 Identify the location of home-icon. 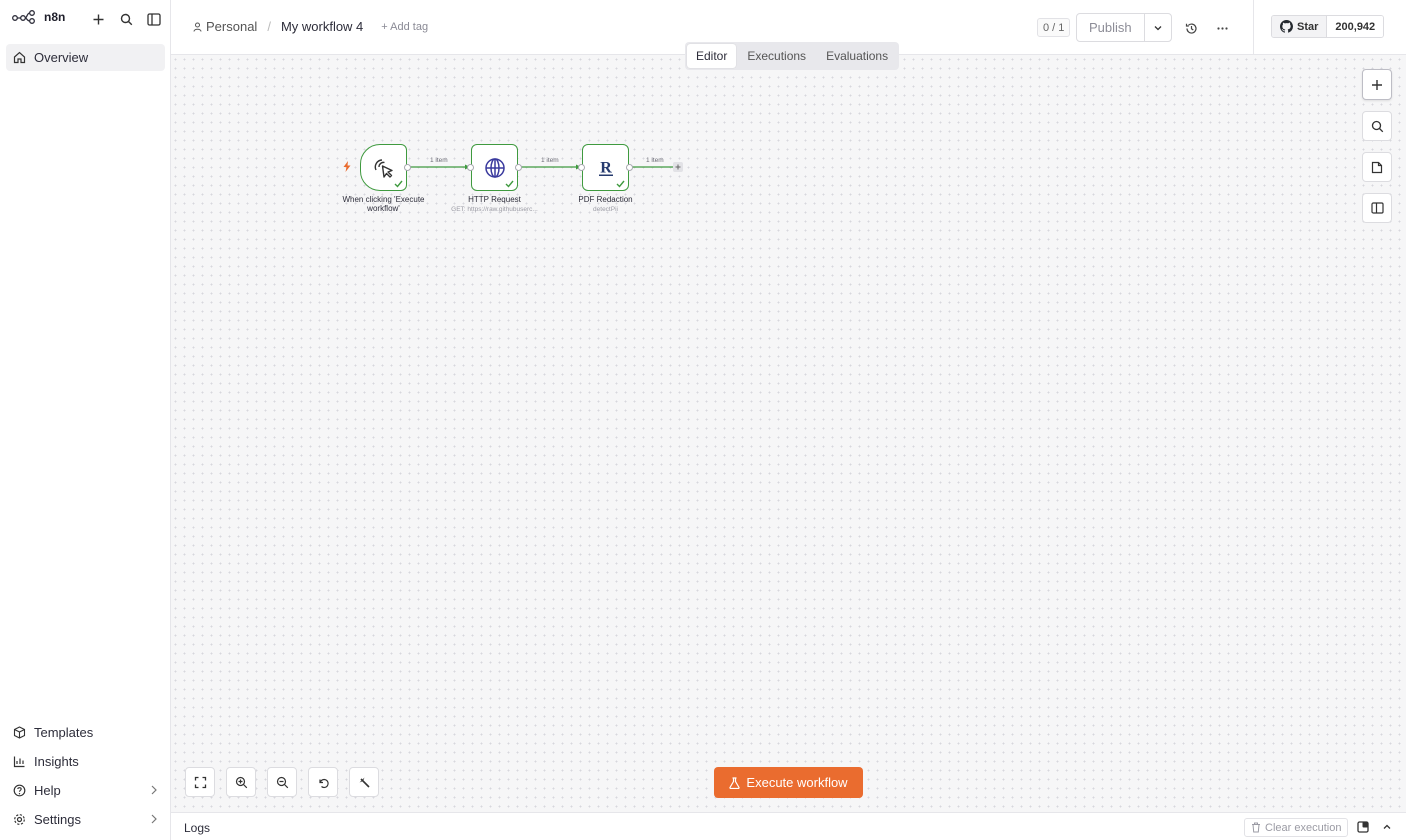
(19, 57).